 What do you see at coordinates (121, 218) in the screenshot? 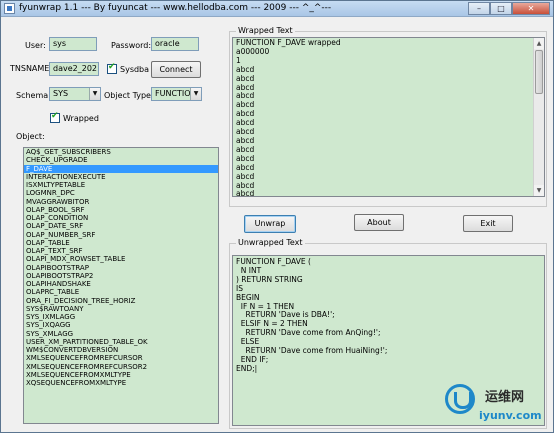
I see `list-item: OLAP_CONDITION` at bounding box center [121, 218].